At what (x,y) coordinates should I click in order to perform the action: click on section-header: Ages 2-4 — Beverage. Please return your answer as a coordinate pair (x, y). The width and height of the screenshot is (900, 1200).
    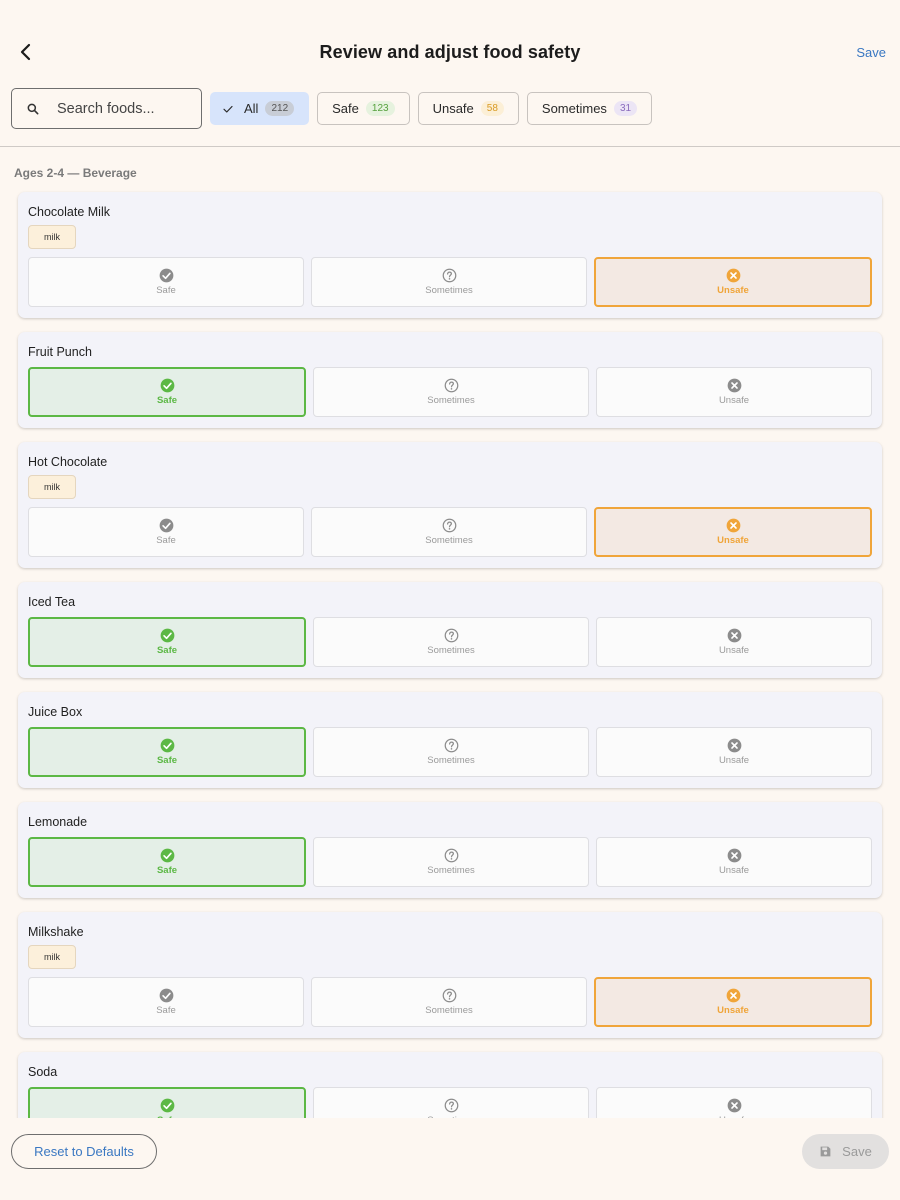
    Looking at the image, I should click on (75, 173).